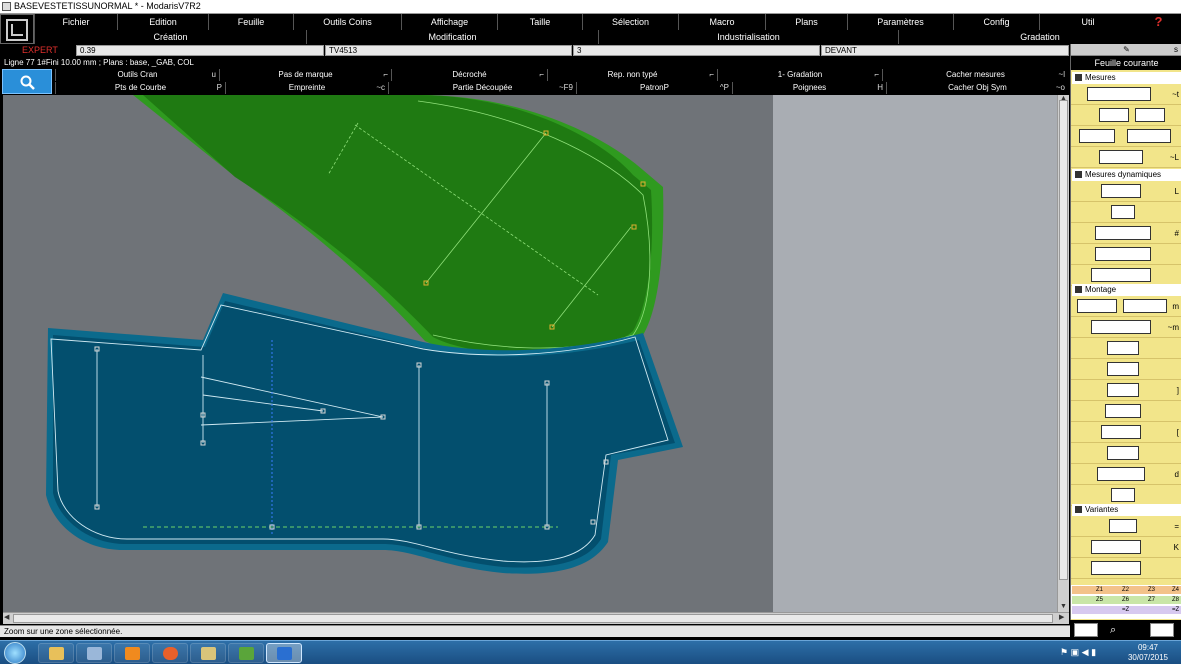 This screenshot has width=1181, height=664. What do you see at coordinates (449, 22) in the screenshot?
I see `menu-affichage: Affichage` at bounding box center [449, 22].